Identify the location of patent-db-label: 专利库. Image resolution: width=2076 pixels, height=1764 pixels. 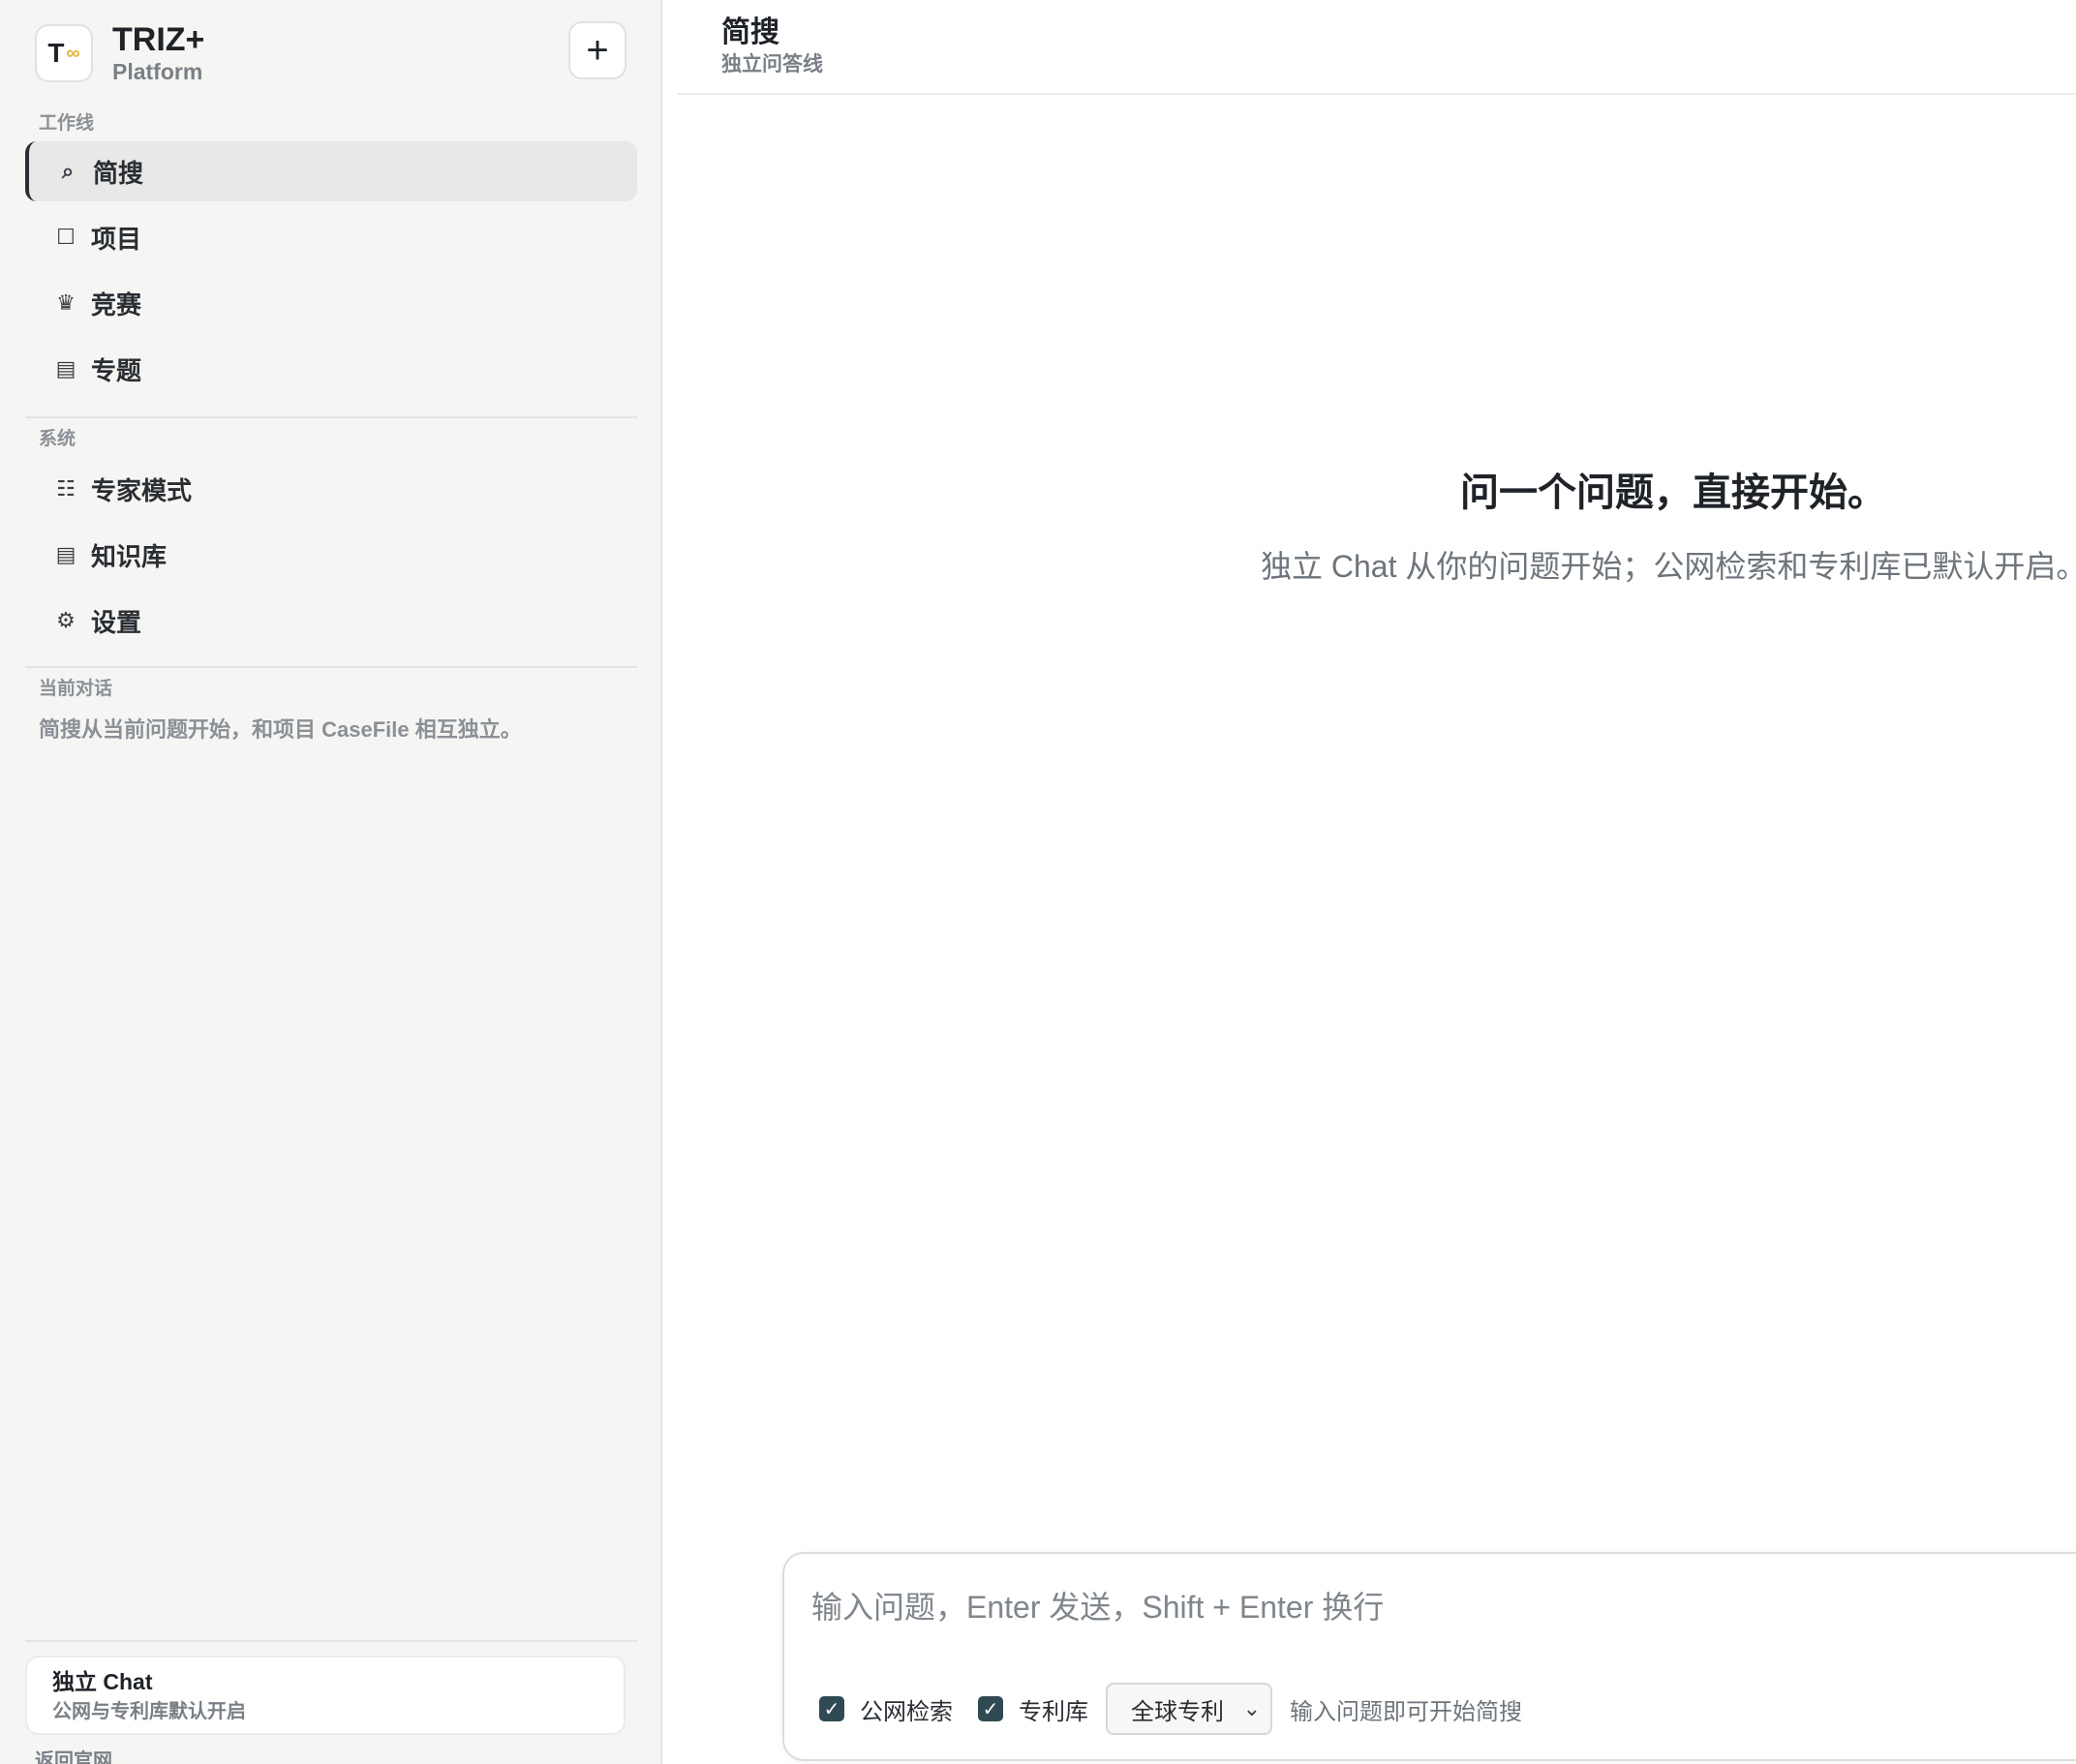
(1054, 1711).